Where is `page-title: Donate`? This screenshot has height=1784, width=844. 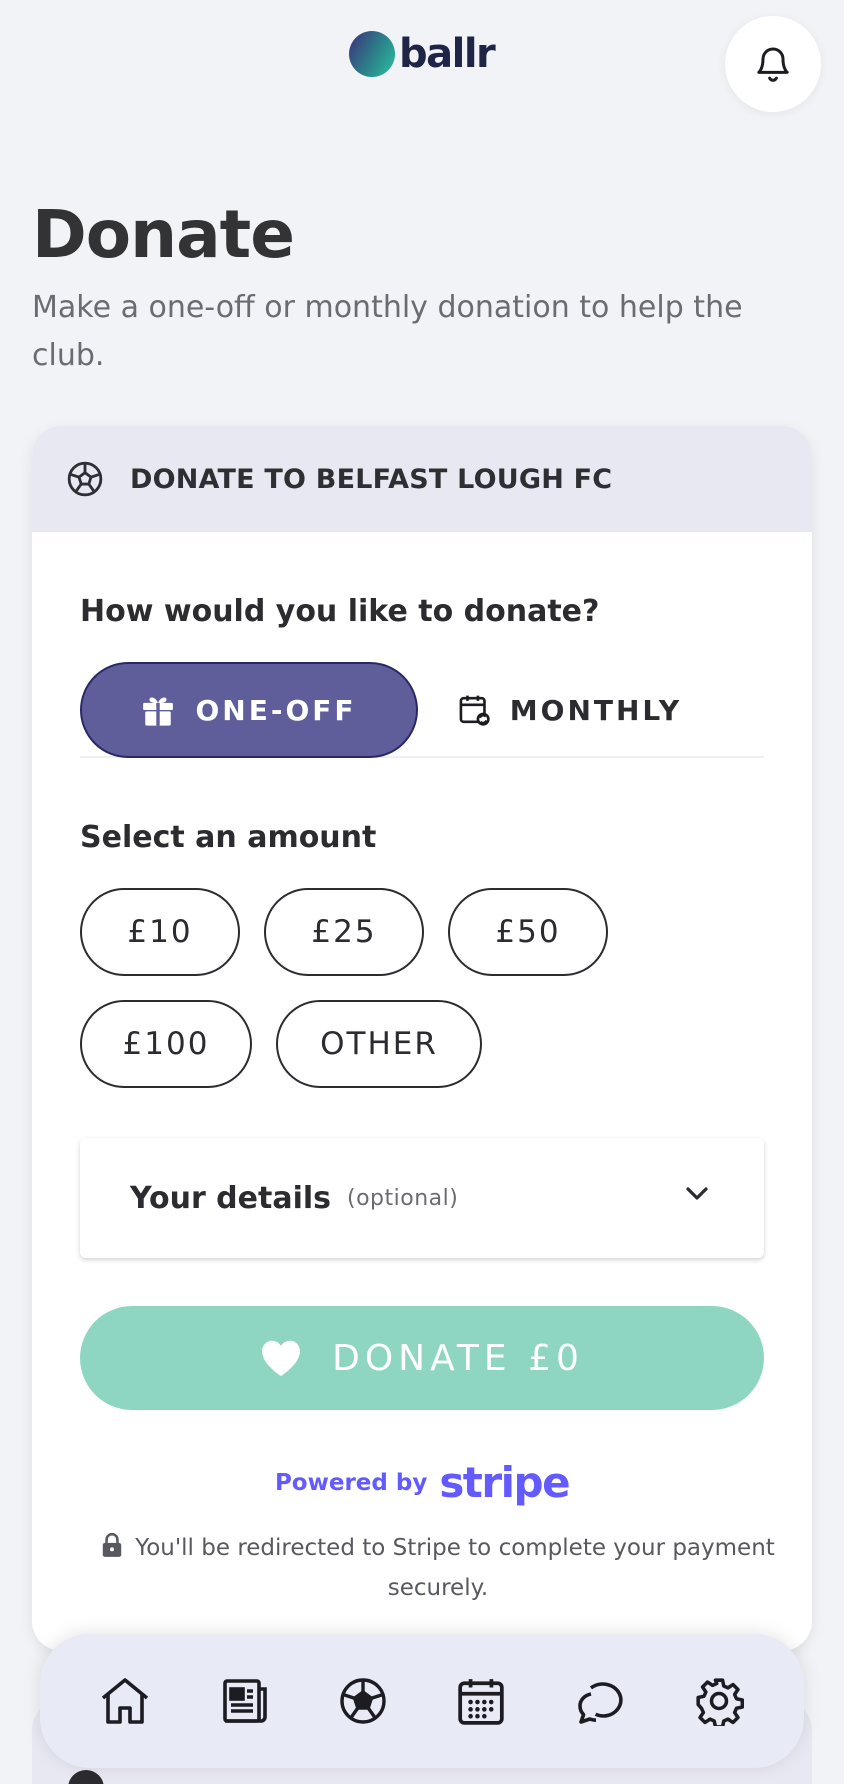
page-title: Donate is located at coordinates (163, 234).